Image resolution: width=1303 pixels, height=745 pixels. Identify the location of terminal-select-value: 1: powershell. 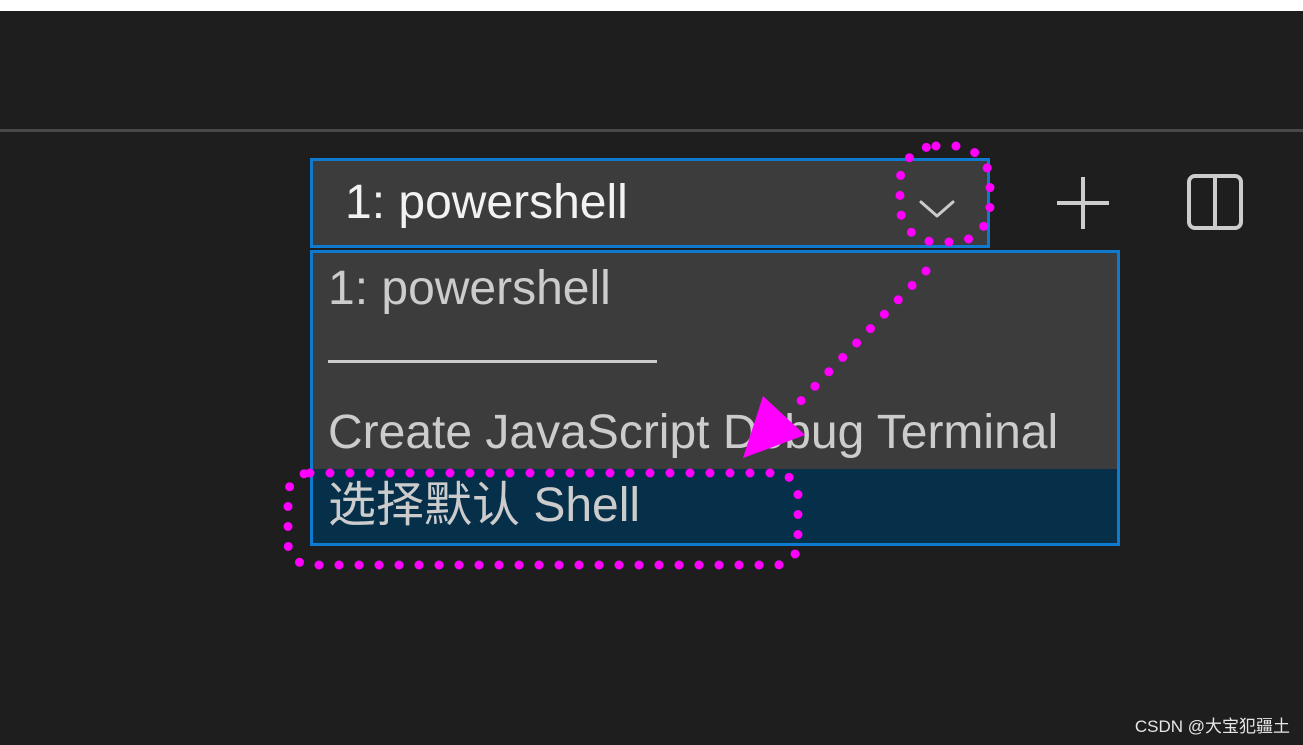
(486, 202).